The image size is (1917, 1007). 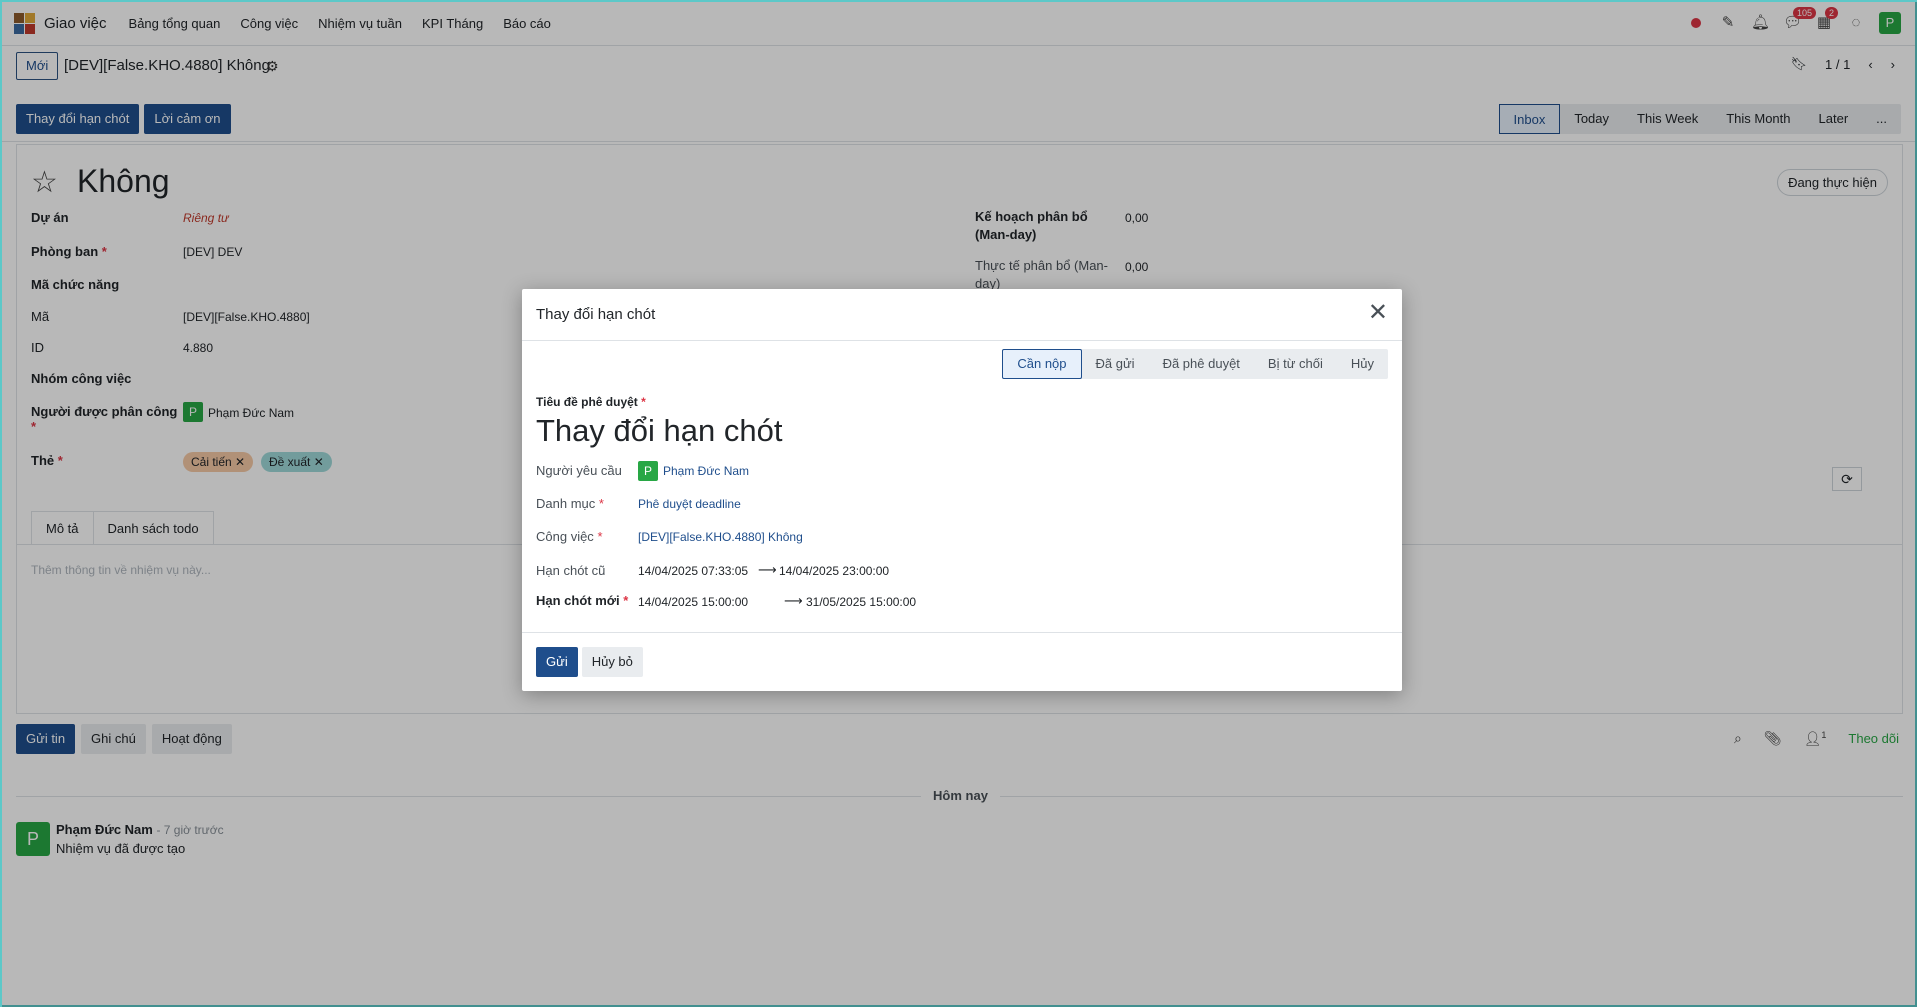 What do you see at coordinates (1295, 364) in the screenshot?
I see `step-refused: Bị từ chối` at bounding box center [1295, 364].